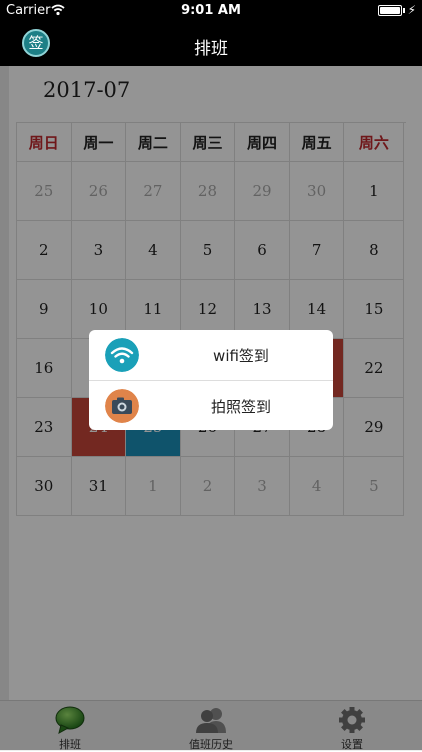  I want to click on navigation-bar: 签 排班, so click(211, 44).